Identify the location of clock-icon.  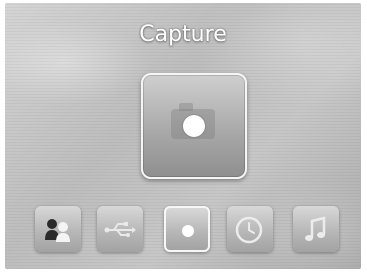
(249, 230).